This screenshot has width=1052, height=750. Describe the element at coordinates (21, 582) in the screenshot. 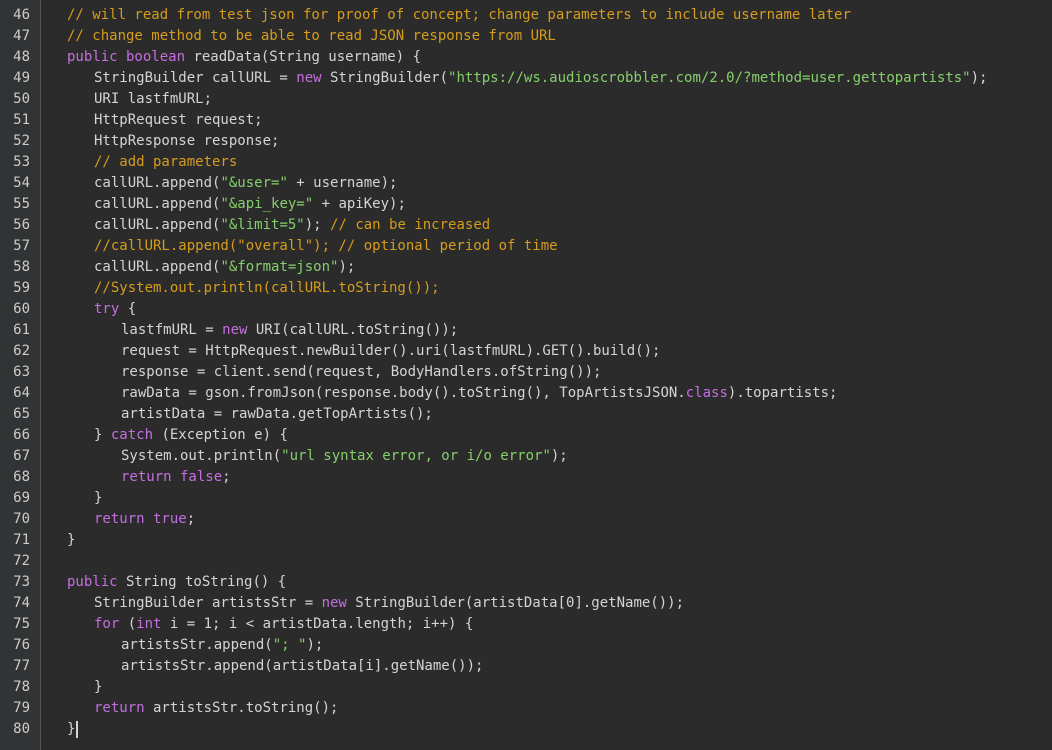

I see `line-number: 73` at that location.